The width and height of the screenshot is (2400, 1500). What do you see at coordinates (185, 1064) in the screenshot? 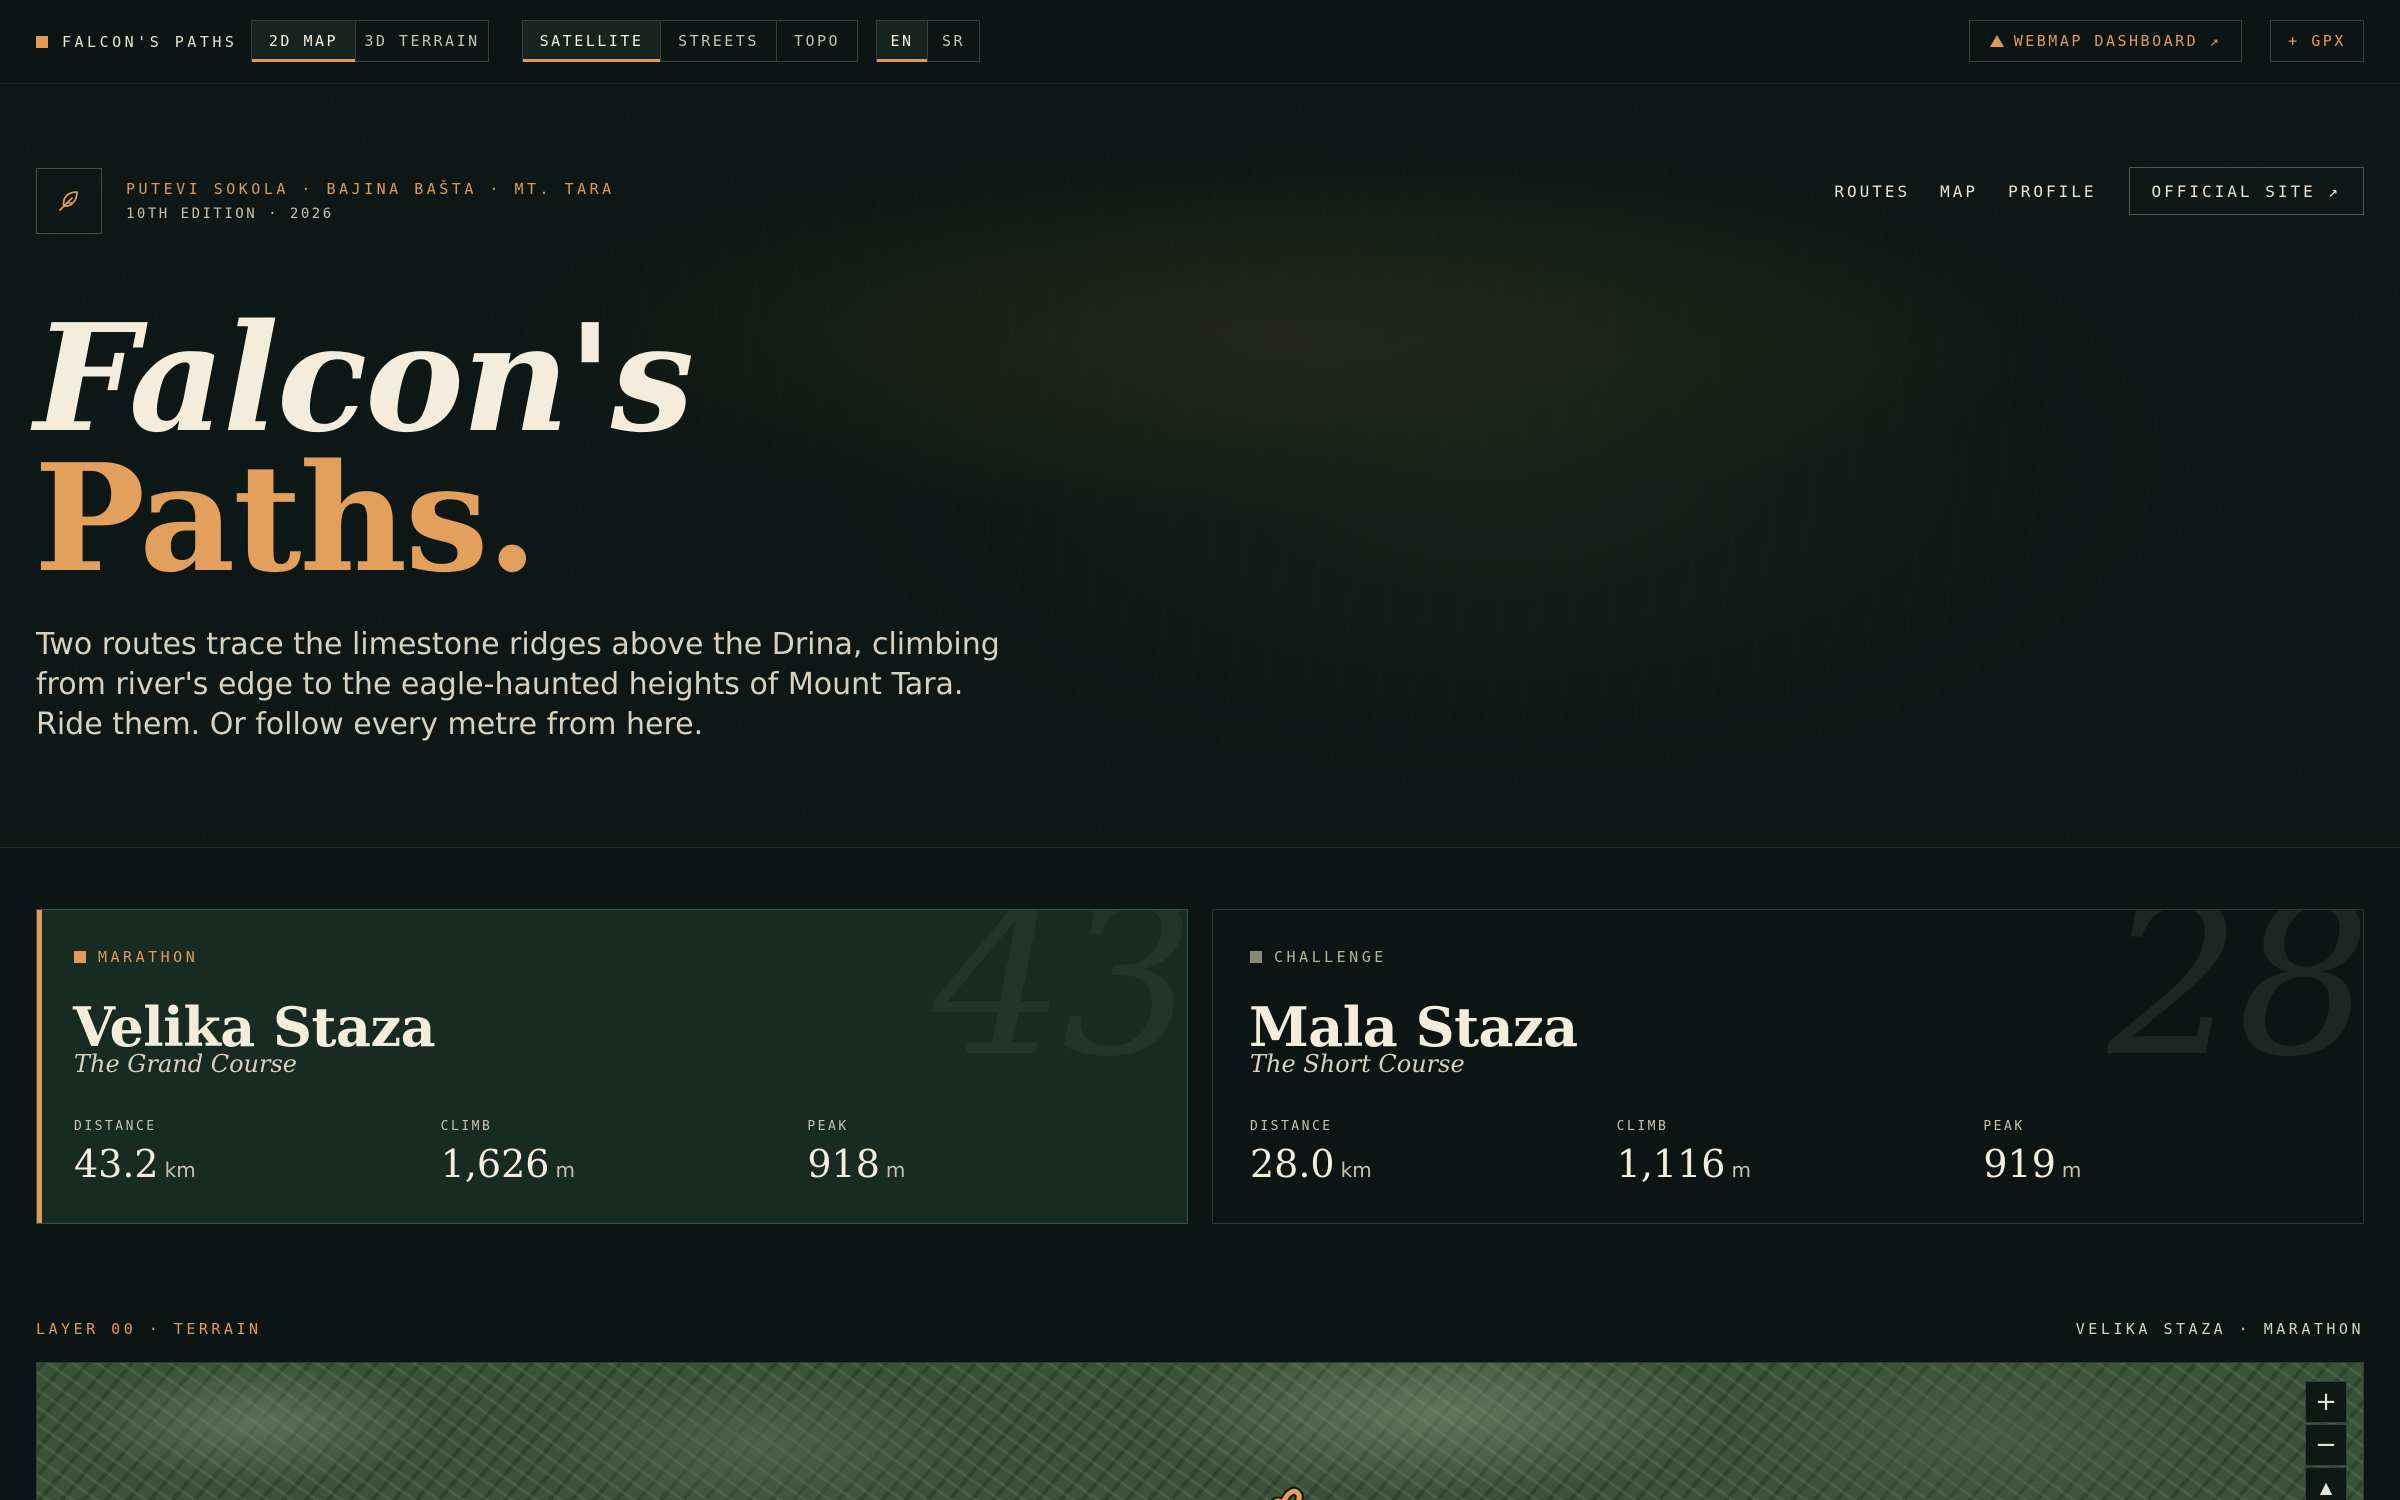
I see `route-subtitle: The Grand Course` at bounding box center [185, 1064].